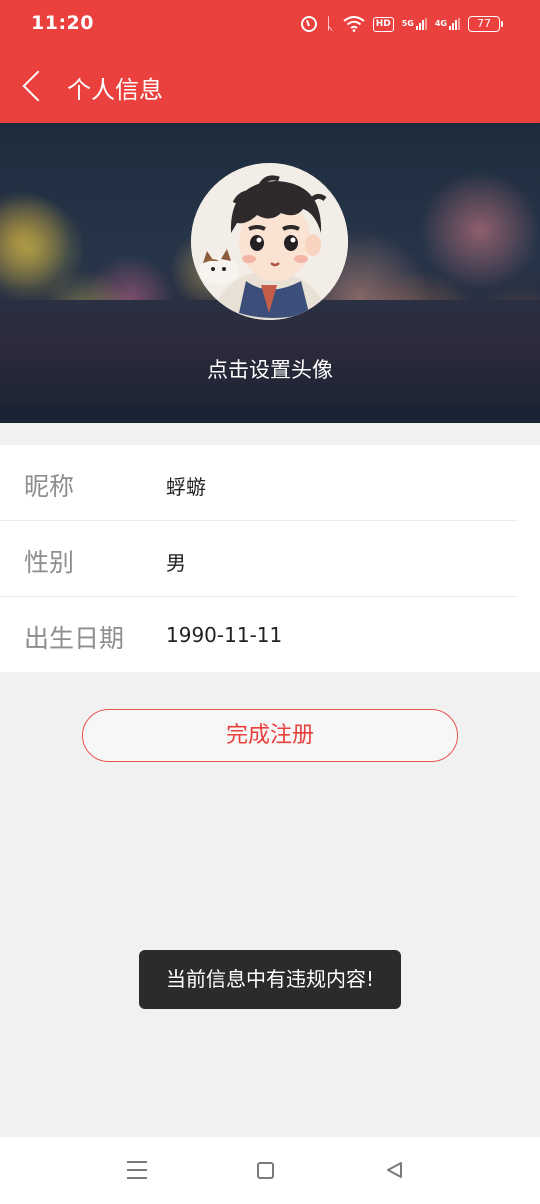 The height and width of the screenshot is (1204, 540). I want to click on status-time: 11:20, so click(62, 23).